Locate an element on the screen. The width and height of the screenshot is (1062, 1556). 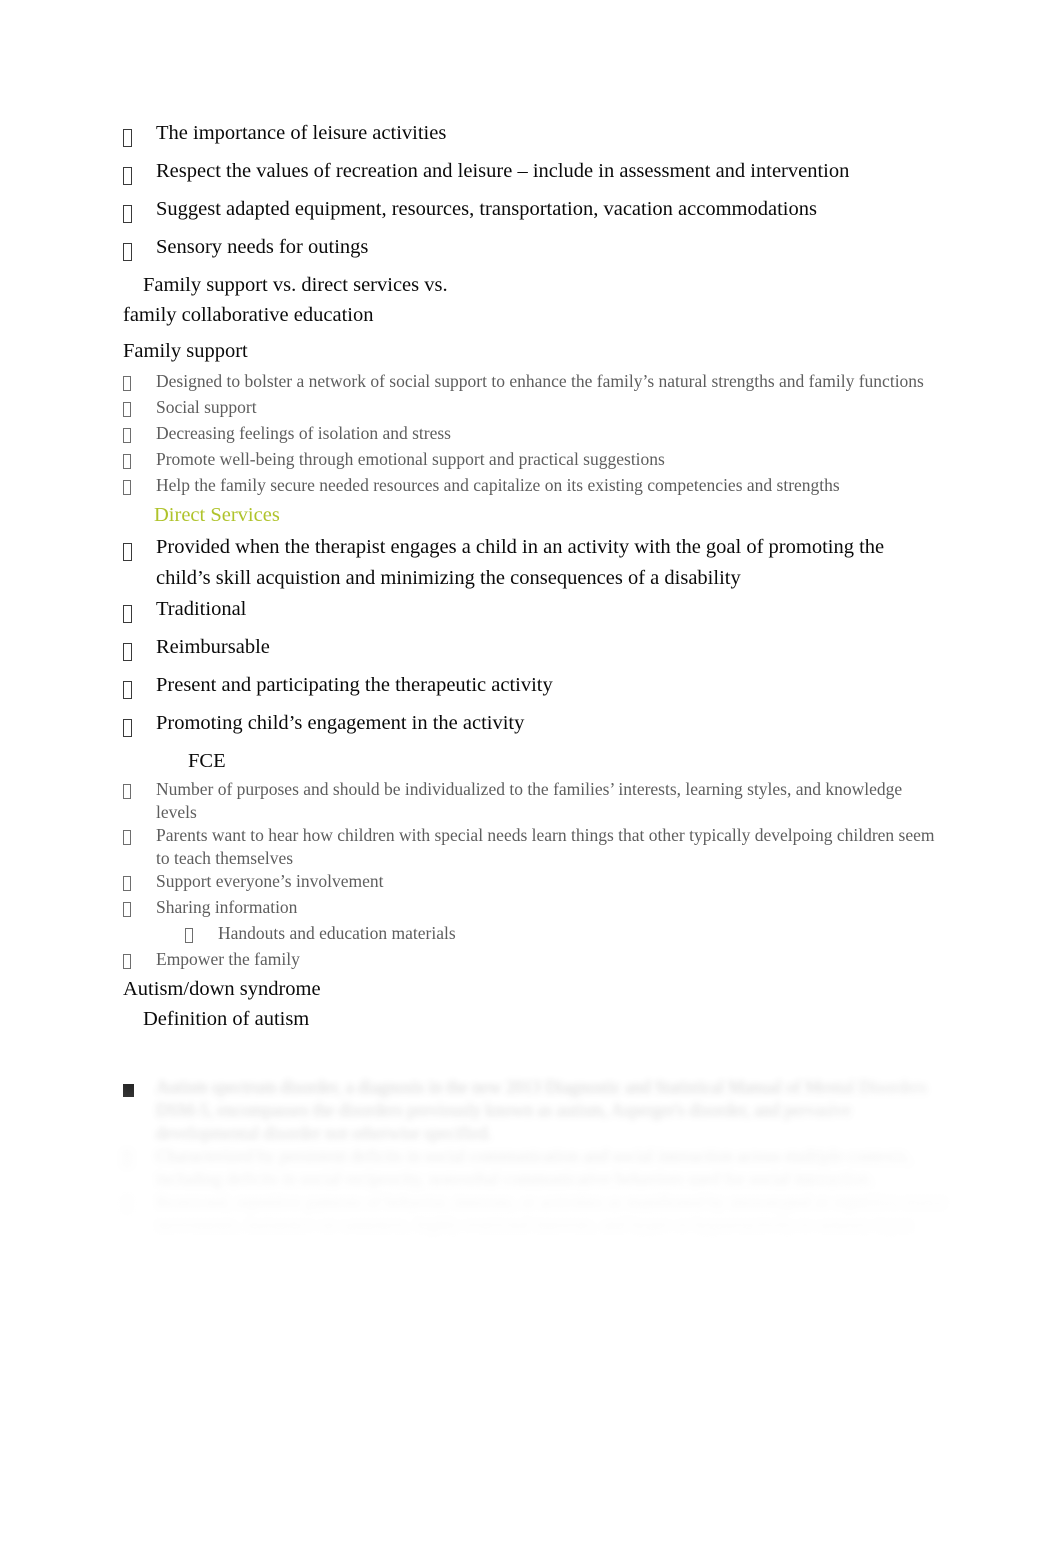
list-item: The importance of leisure activities is located at coordinates (532, 137).